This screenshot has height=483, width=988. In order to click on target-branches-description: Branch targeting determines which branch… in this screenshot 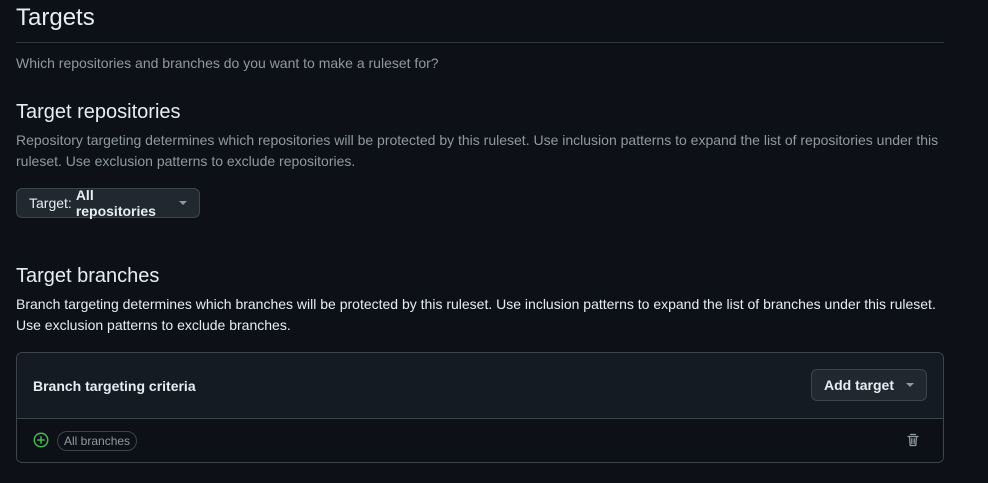, I will do `click(476, 314)`.